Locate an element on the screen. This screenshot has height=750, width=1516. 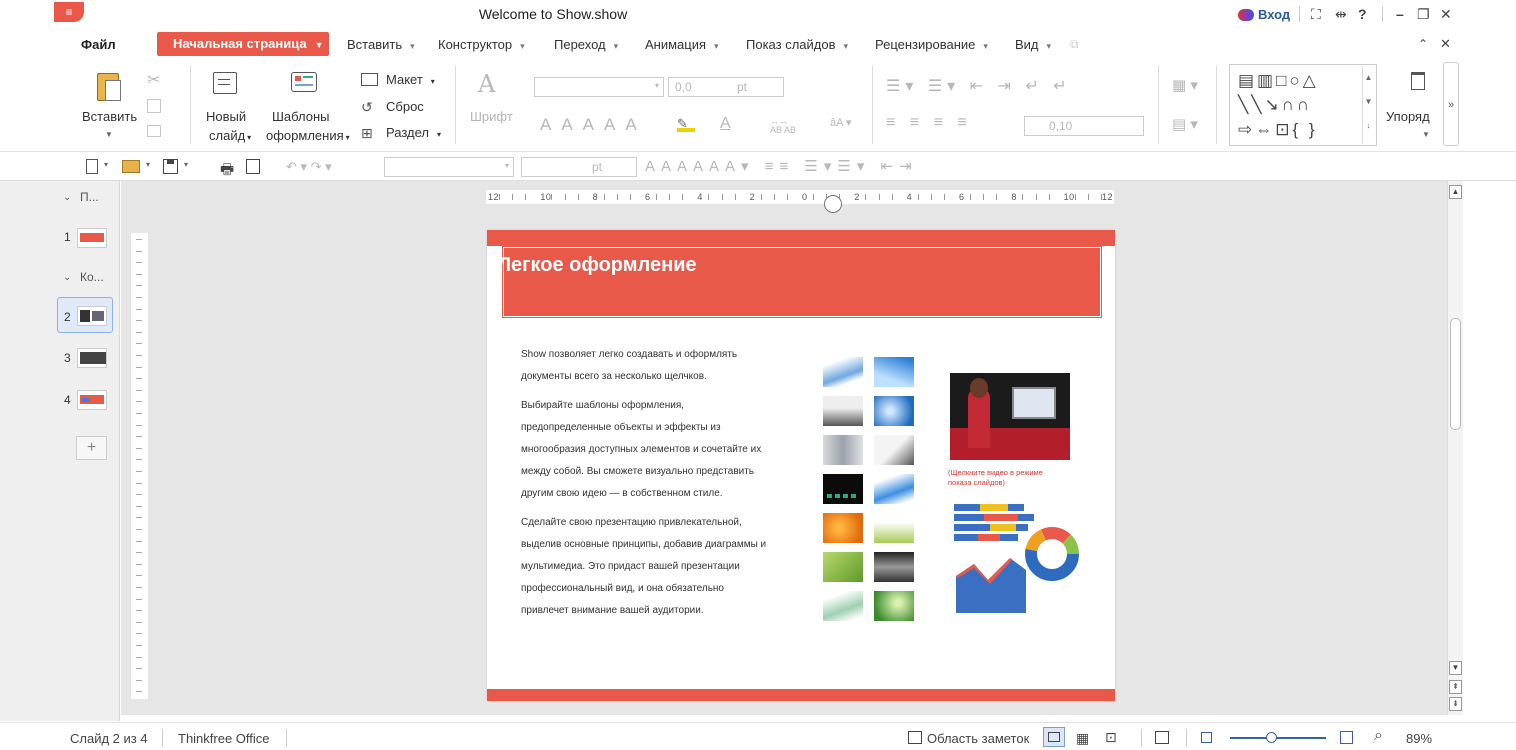
shapes-row-2: ╲╲↘∩∩ is located at coordinates (1275, 105).